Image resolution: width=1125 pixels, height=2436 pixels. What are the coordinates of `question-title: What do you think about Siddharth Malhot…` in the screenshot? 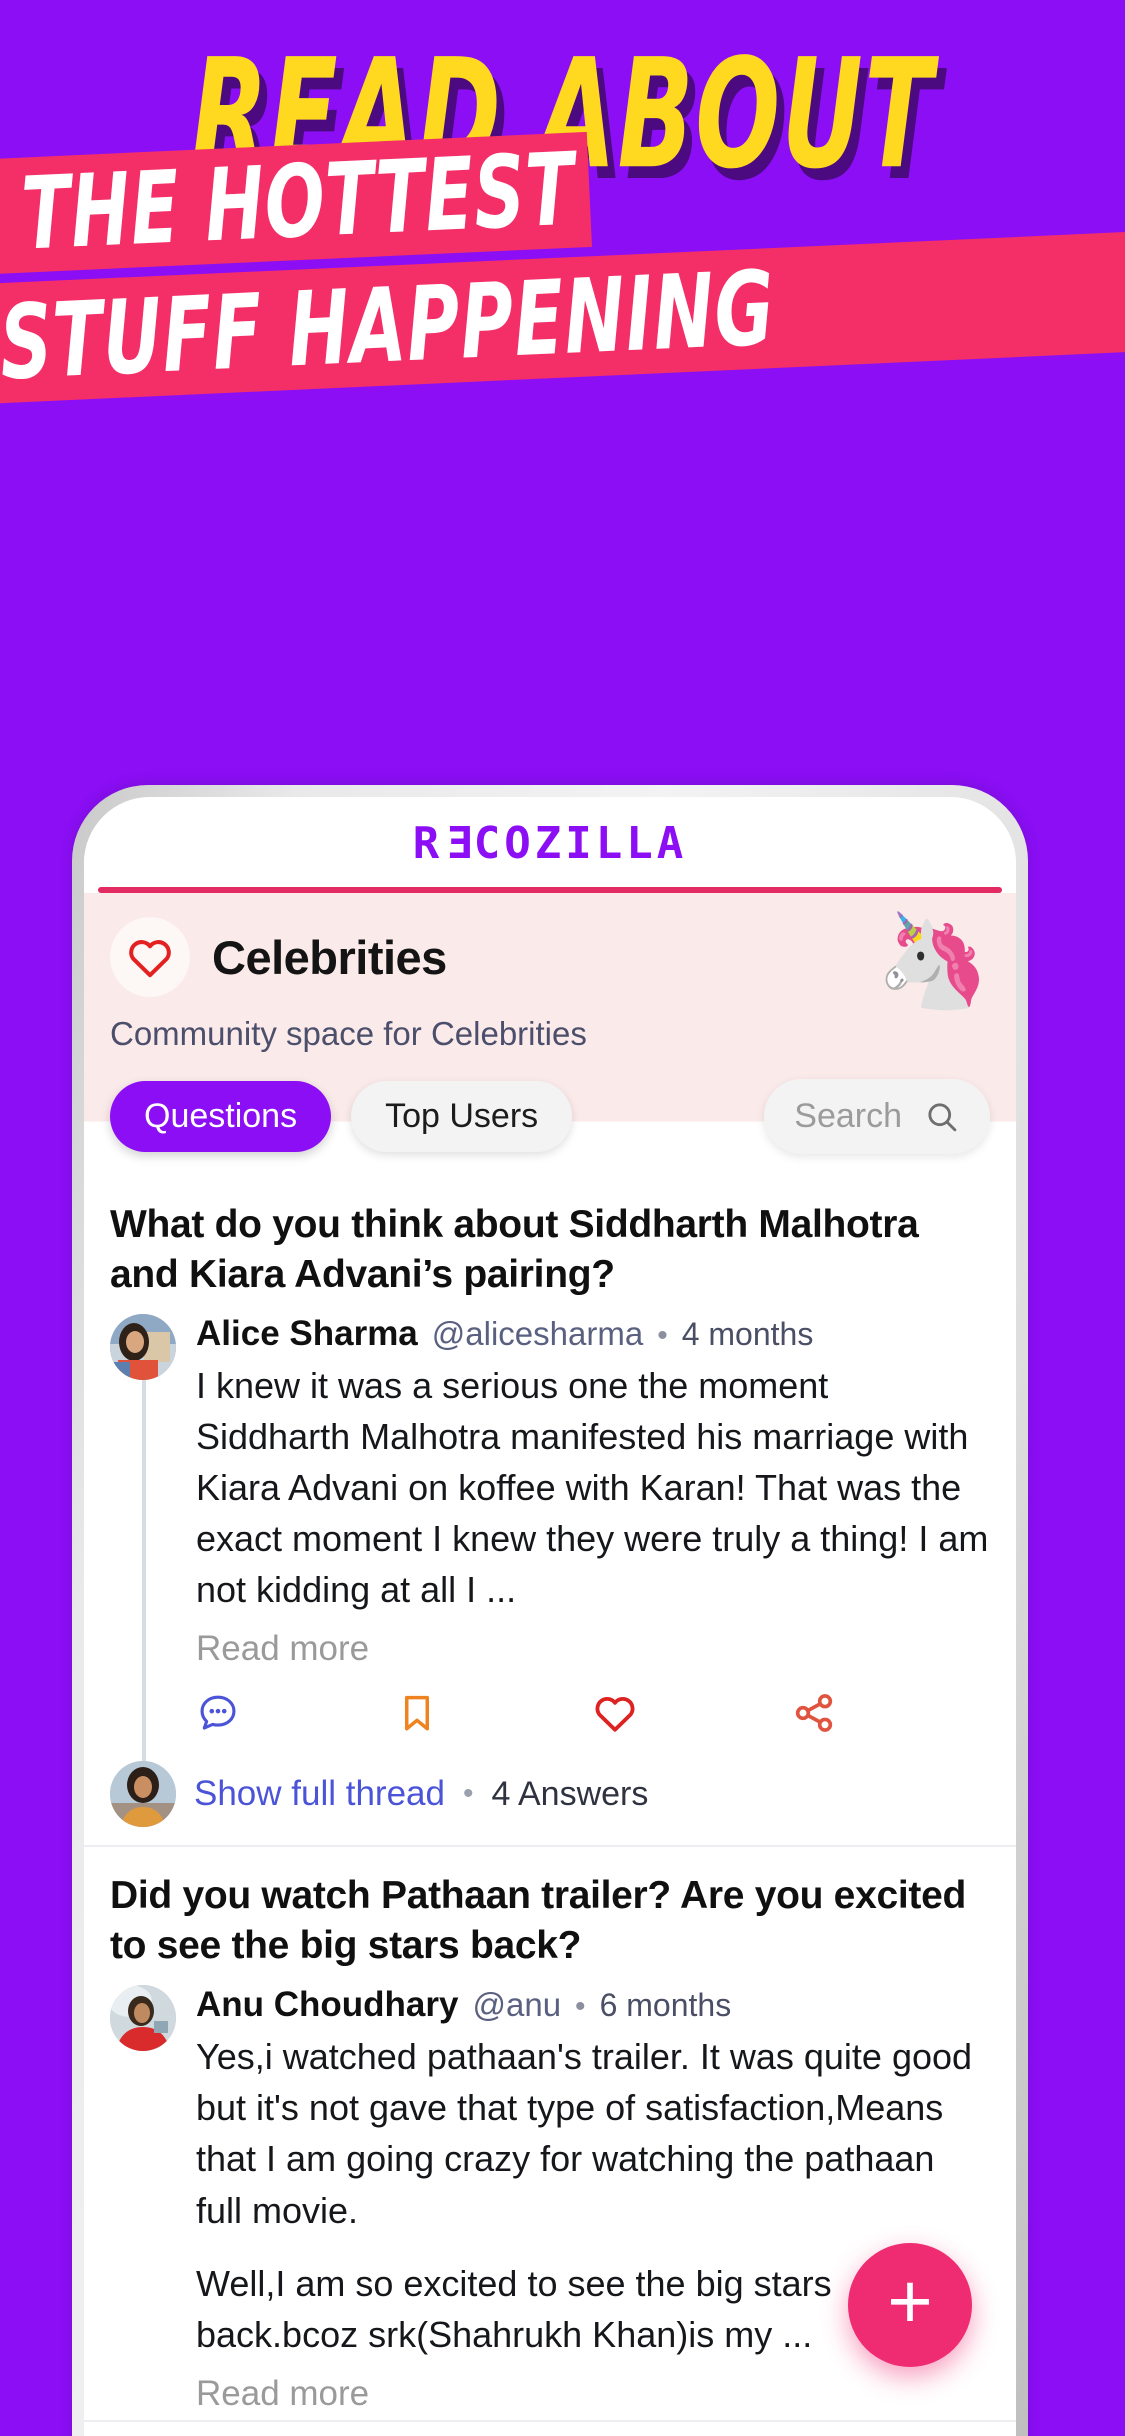 It's located at (550, 1252).